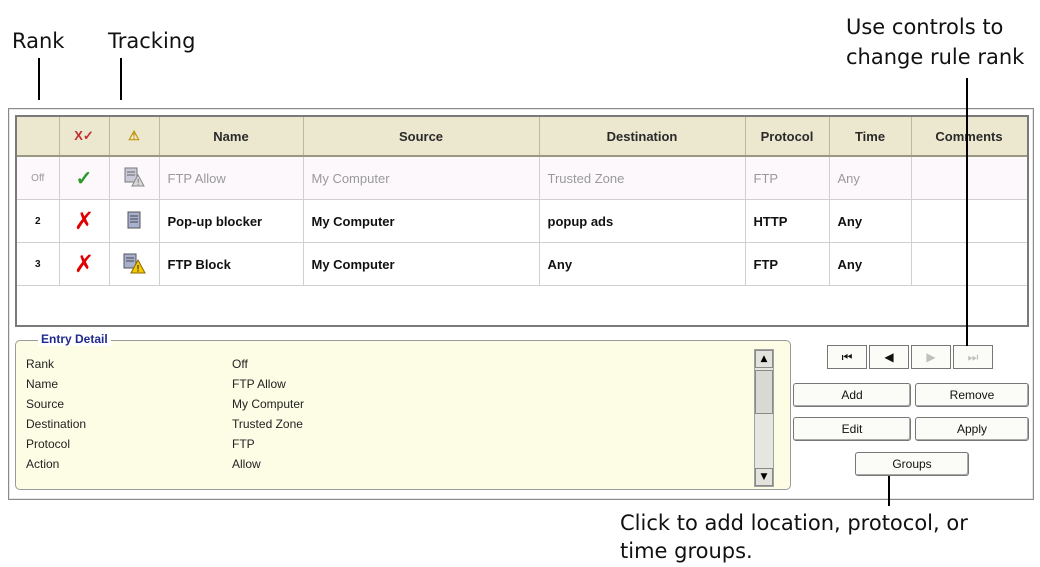 This screenshot has height=567, width=1040. I want to click on detail-value: FTP, so click(243, 444).